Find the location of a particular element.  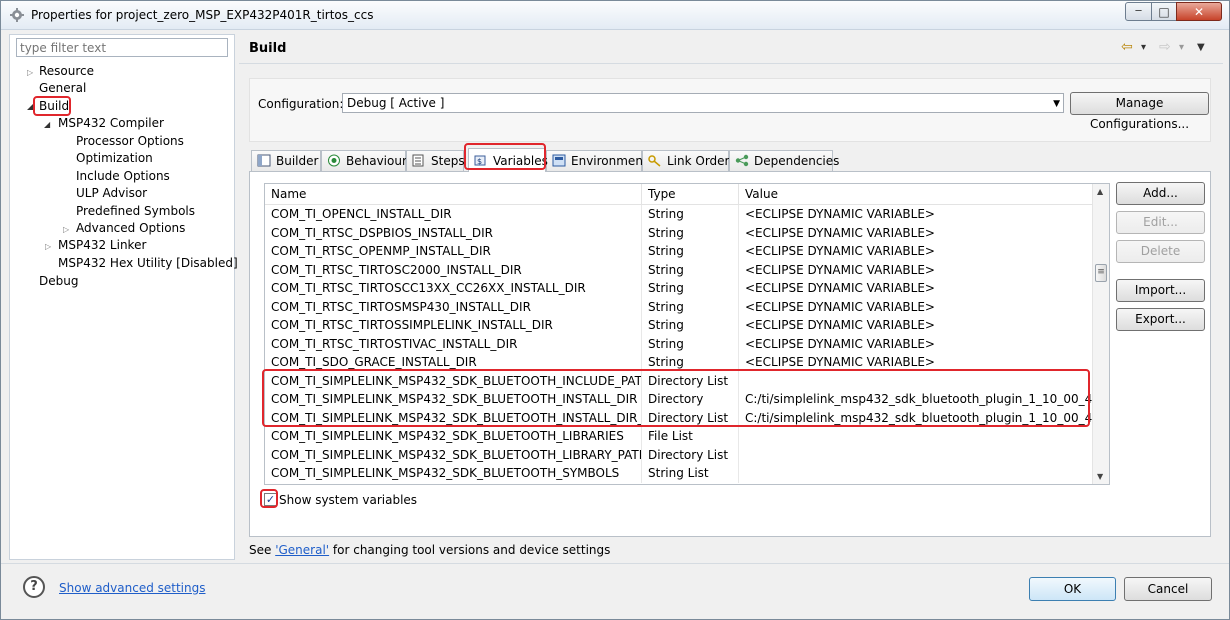

cancel-button: Cancel is located at coordinates (1168, 589).